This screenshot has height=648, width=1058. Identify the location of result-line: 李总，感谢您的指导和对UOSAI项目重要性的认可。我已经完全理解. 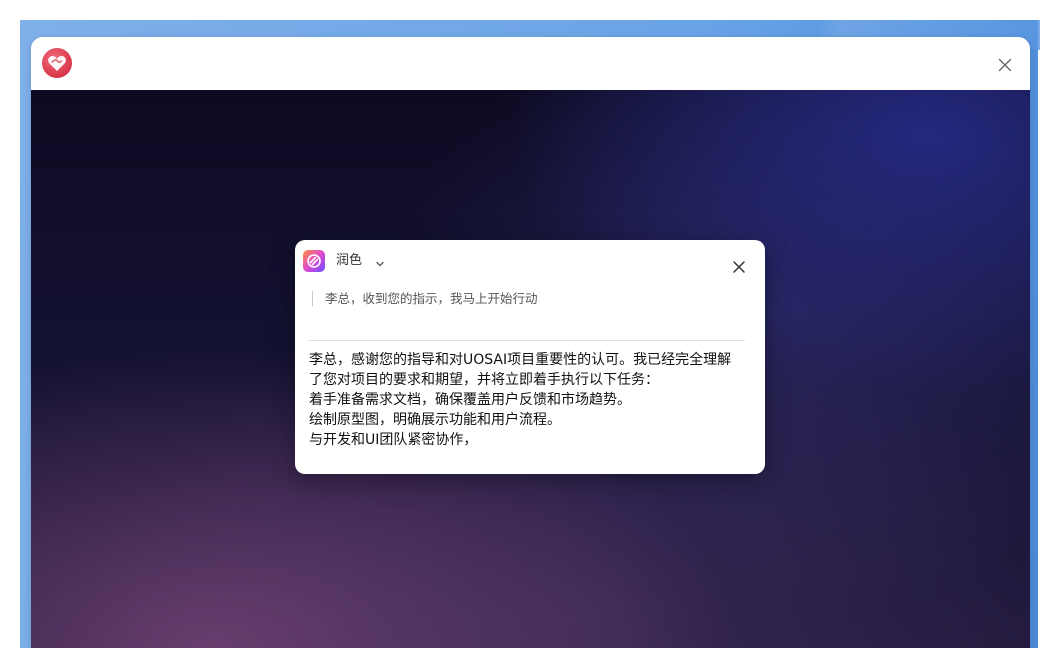
(520, 360).